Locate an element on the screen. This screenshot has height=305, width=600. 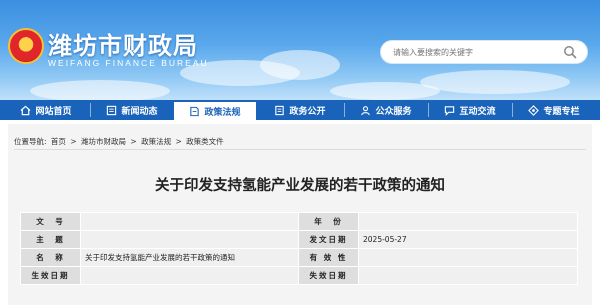
breadcrumb-item-policy: 政策法规 is located at coordinates (156, 141).